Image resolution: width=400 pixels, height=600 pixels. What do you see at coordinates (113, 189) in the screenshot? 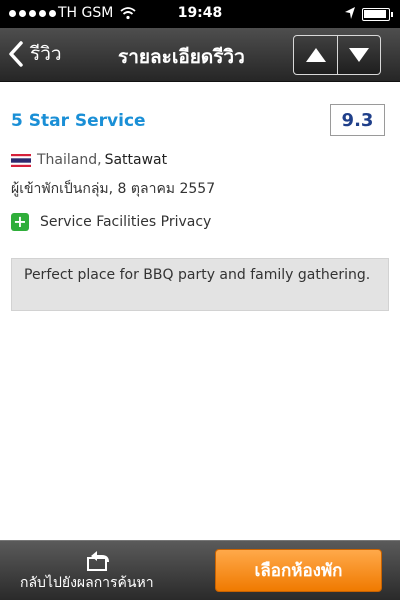
I see `stay-info: ผู้เข้าพักเป็นกลุ่ม, 8 ตุลาคม 2557` at bounding box center [113, 189].